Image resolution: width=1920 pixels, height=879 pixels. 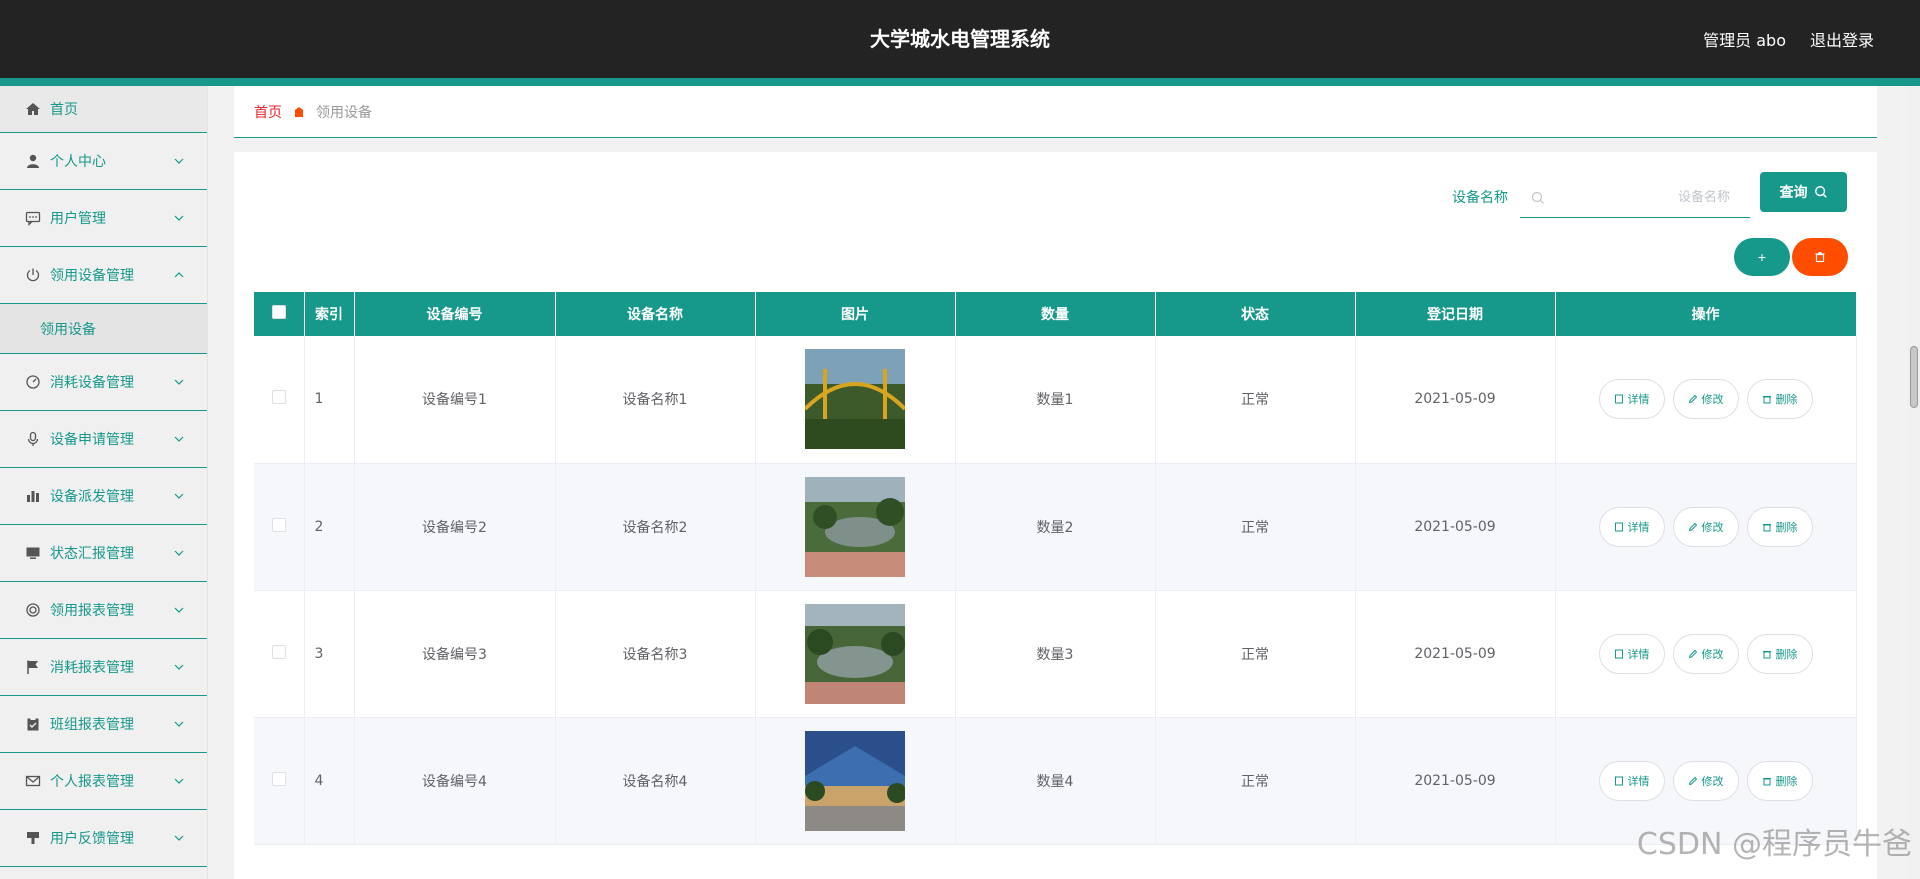 What do you see at coordinates (960, 82) in the screenshot?
I see `header-accent-stripe` at bounding box center [960, 82].